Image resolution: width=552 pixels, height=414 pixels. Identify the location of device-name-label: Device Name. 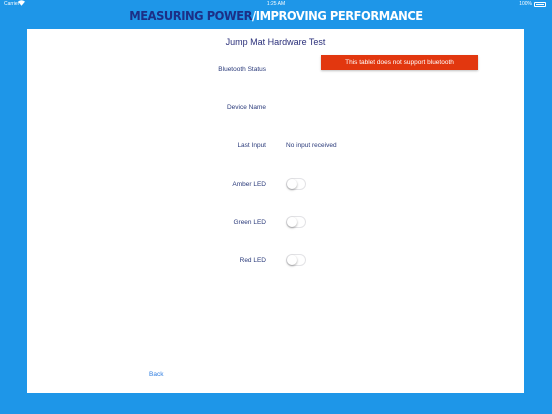
(246, 107).